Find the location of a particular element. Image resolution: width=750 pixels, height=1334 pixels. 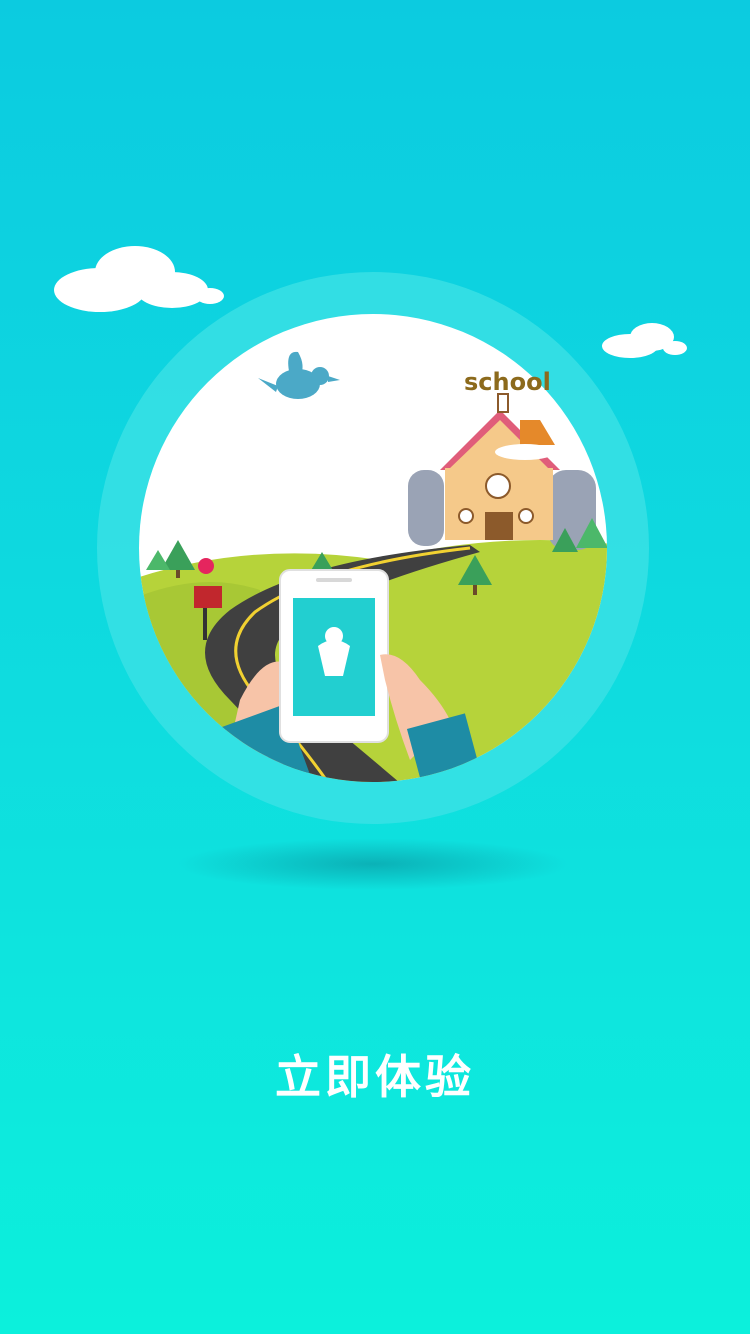

start-experience-button: 立即体验 is located at coordinates (375, 1077).